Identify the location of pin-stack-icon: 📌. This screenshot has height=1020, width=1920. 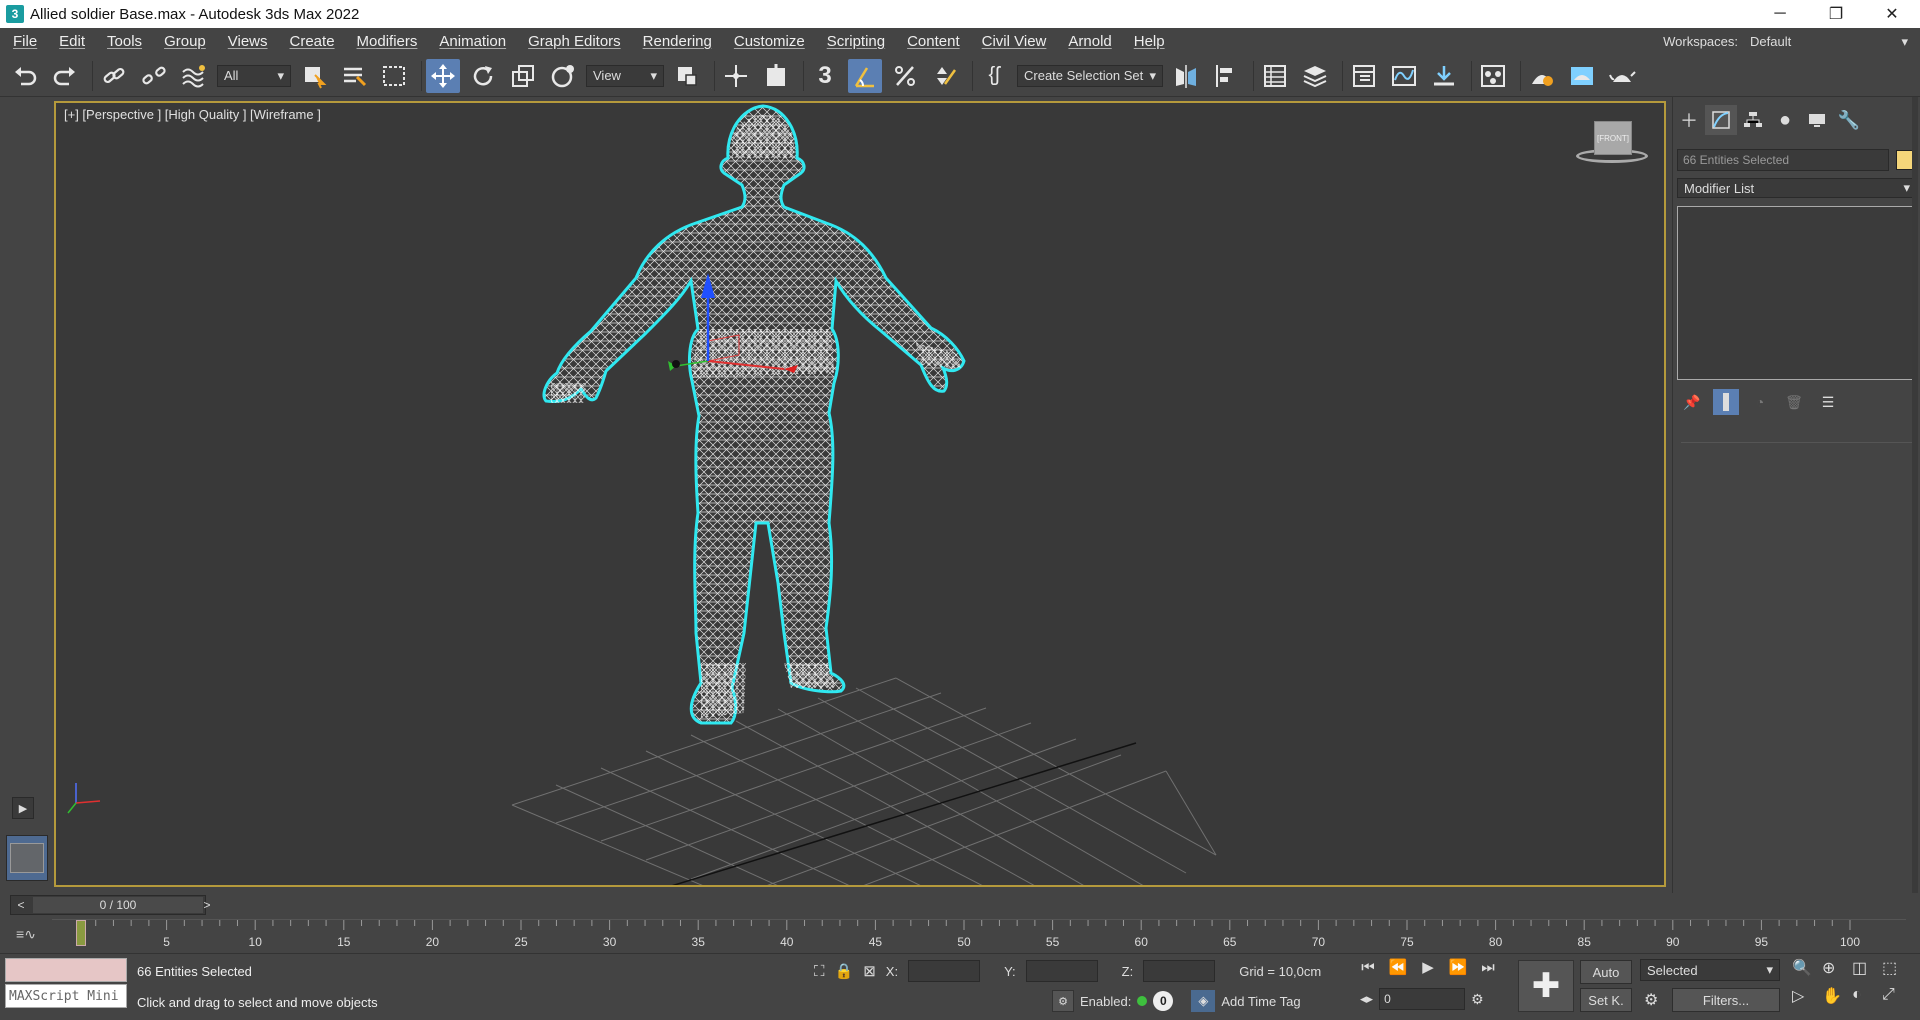
(1692, 402).